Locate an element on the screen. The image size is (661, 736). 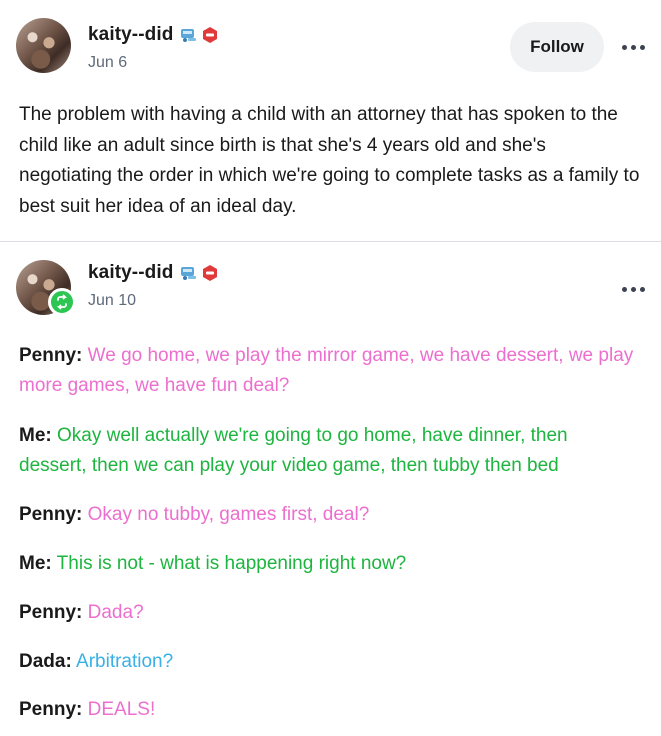
dialogue-line: Penny: Okay no tubby, games first, deal? is located at coordinates (329, 515).